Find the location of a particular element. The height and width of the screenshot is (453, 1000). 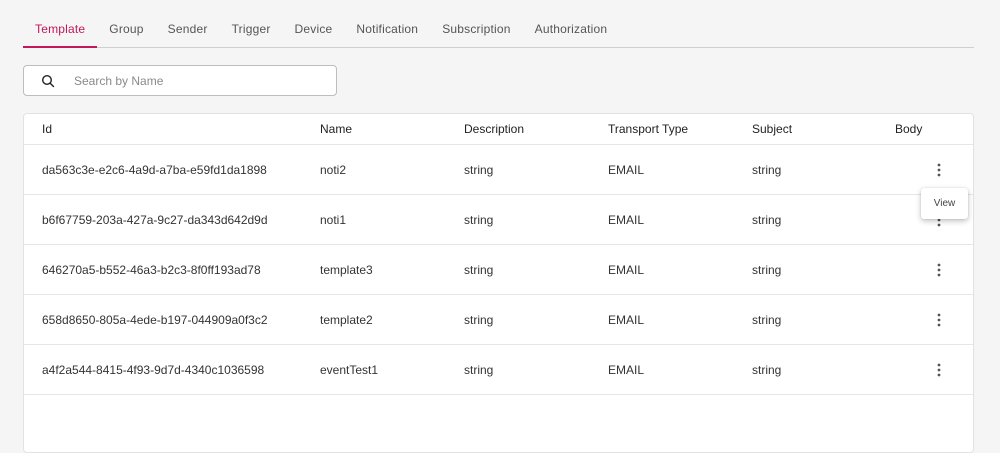

tab-group: Group is located at coordinates (126, 23).